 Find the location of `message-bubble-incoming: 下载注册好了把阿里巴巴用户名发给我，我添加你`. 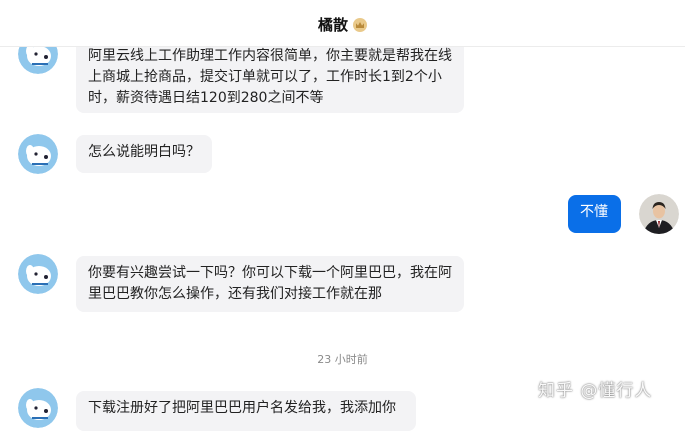

message-bubble-incoming: 下载注册好了把阿里巴巴用户名发给我，我添加你 is located at coordinates (246, 411).